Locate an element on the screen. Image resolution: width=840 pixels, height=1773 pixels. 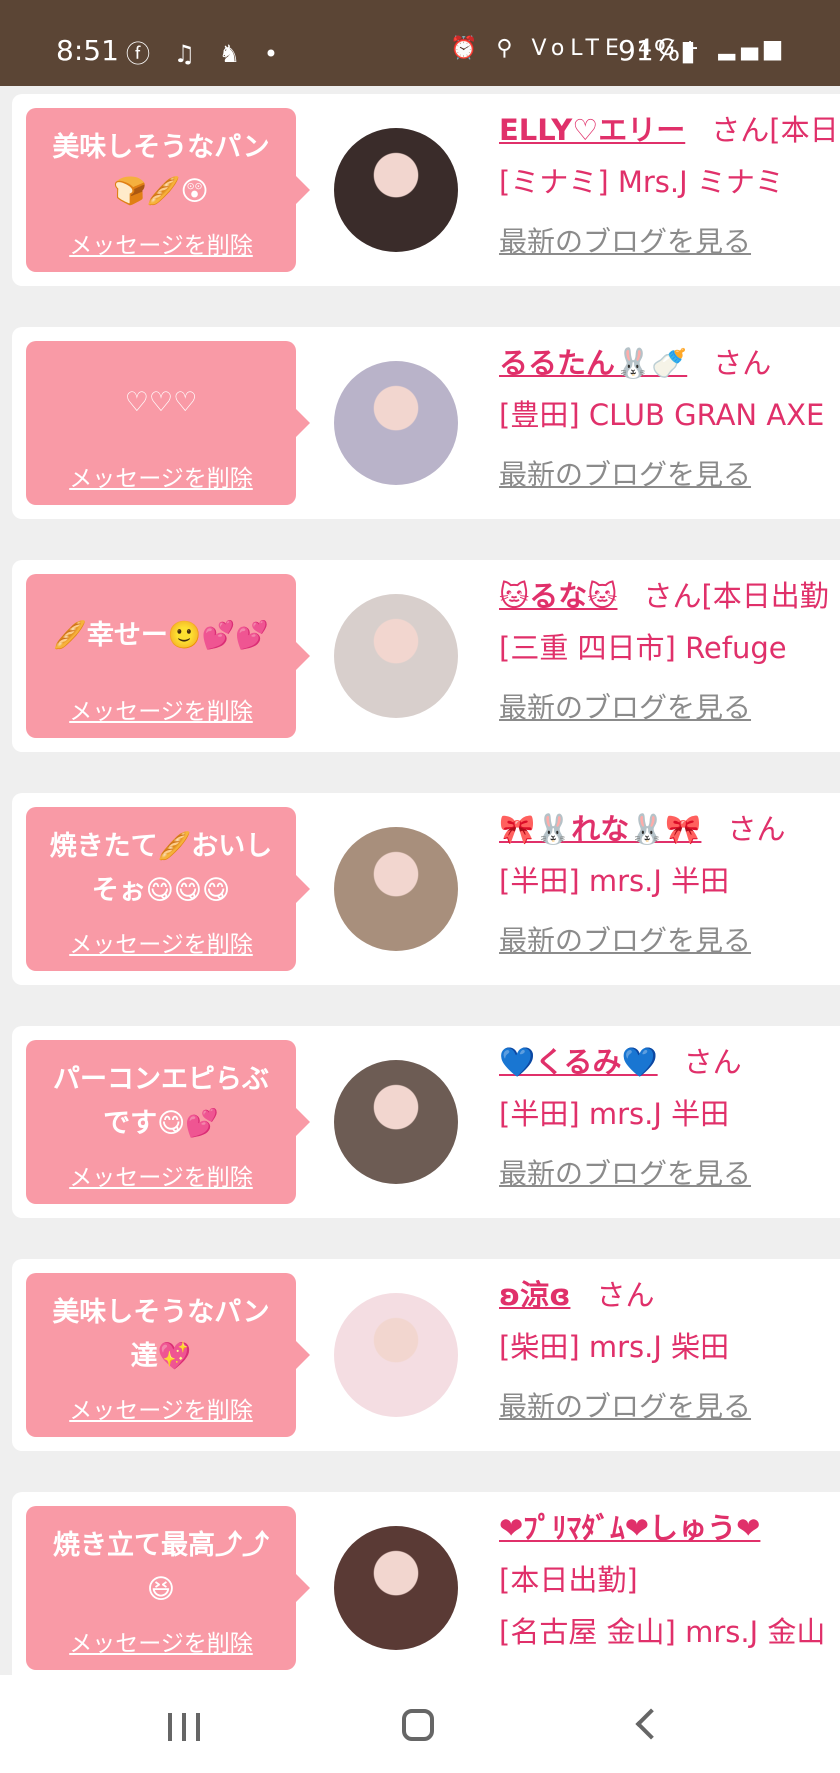
profile-info: ELLY♡エリー さん[本日 [ミナミ] Mrs.J ミナミ 最新のブログを見る is located at coordinates (669, 183).